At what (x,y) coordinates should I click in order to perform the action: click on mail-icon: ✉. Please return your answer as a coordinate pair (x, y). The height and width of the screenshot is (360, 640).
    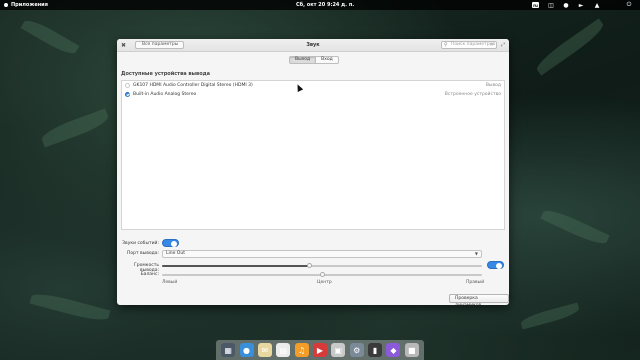
    Looking at the image, I should click on (264, 350).